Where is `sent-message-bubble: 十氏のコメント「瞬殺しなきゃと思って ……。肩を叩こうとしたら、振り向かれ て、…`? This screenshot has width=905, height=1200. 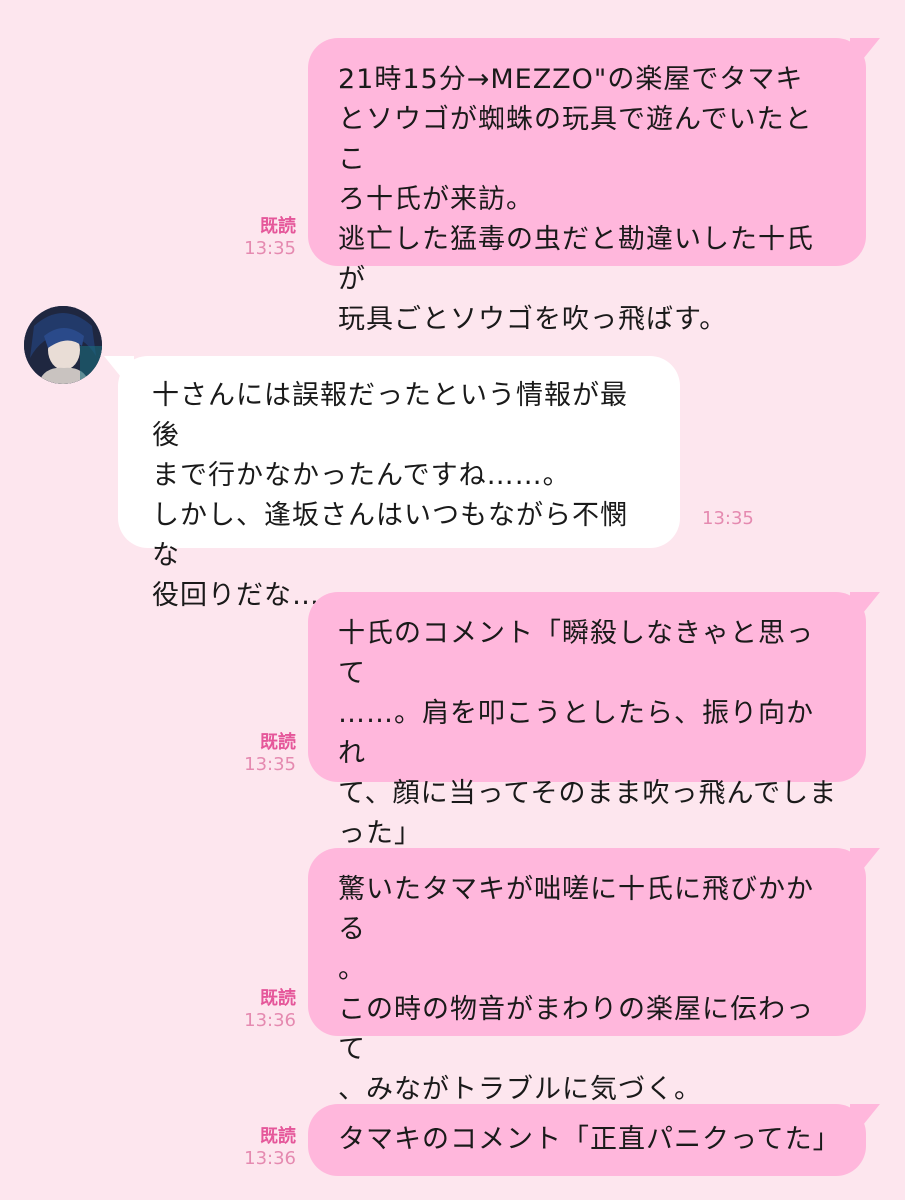
sent-message-bubble: 十氏のコメント「瞬殺しなきゃと思って ……。肩を叩こうとしたら、振り向かれ て、… is located at coordinates (587, 720).